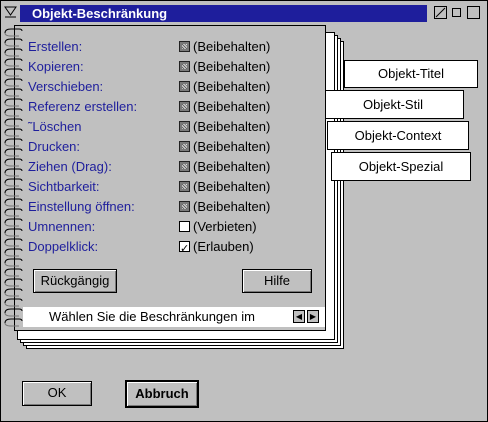 Image resolution: width=488 pixels, height=422 pixels. What do you see at coordinates (62, 226) in the screenshot?
I see `restriction-label: Umnennen:` at bounding box center [62, 226].